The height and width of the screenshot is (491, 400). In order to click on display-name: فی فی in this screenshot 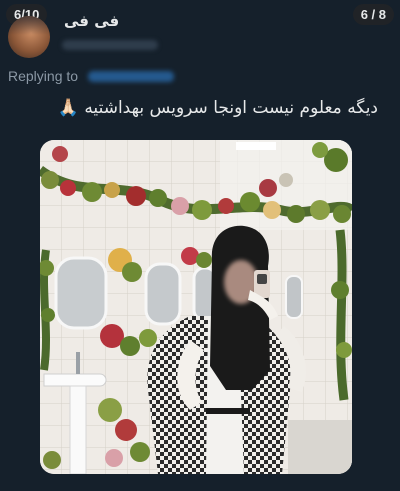, I will do `click(91, 21)`.